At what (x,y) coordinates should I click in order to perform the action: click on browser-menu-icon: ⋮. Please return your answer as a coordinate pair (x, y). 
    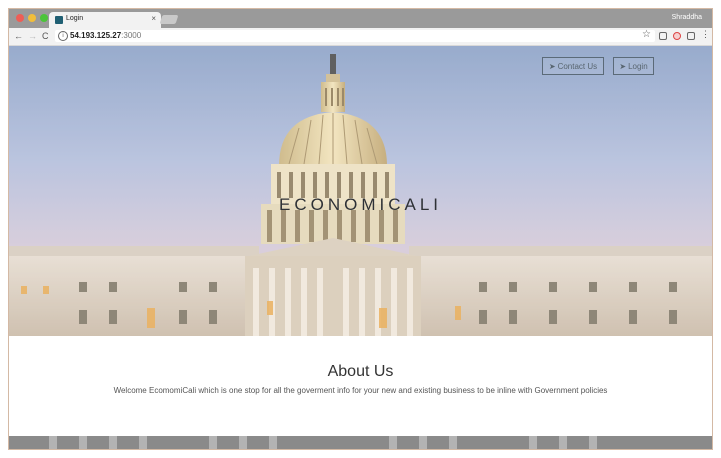
    Looking at the image, I should click on (705, 34).